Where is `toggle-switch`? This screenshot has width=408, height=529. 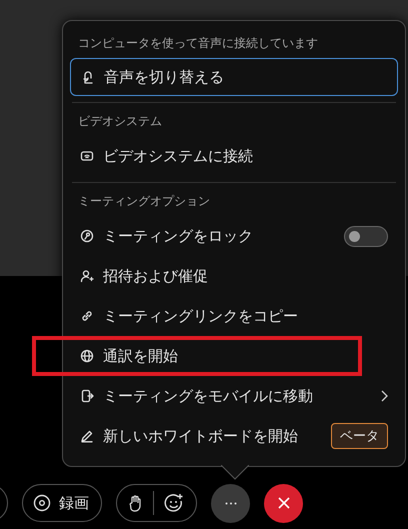 toggle-switch is located at coordinates (366, 236).